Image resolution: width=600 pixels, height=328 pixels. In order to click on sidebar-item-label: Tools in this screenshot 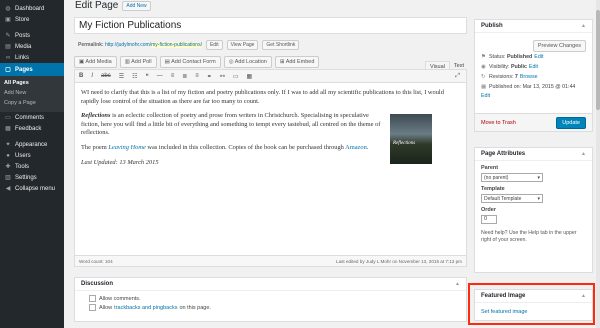, I will do `click(22, 166)`.